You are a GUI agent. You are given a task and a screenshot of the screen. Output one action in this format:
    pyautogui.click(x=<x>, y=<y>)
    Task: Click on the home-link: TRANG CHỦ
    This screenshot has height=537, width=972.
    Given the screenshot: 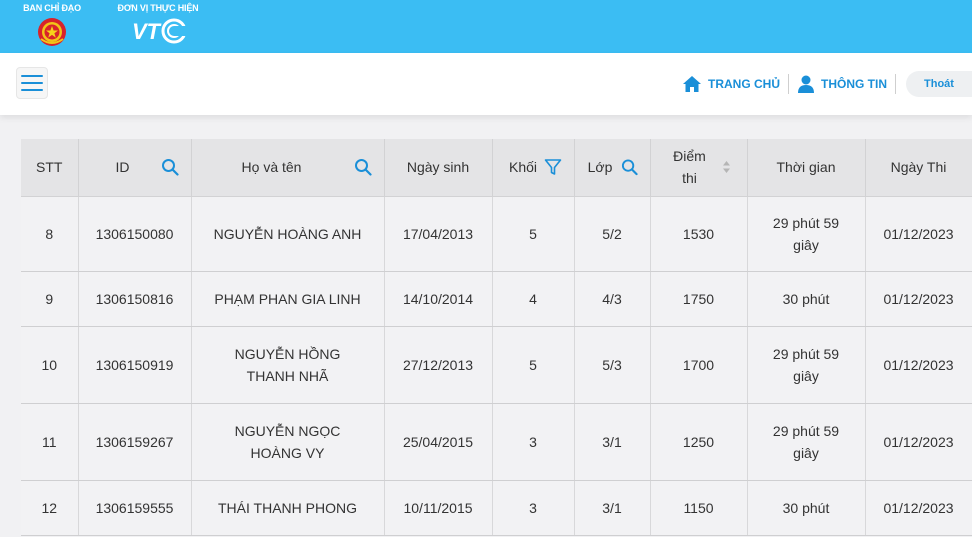 What is the action you would take?
    pyautogui.click(x=731, y=84)
    